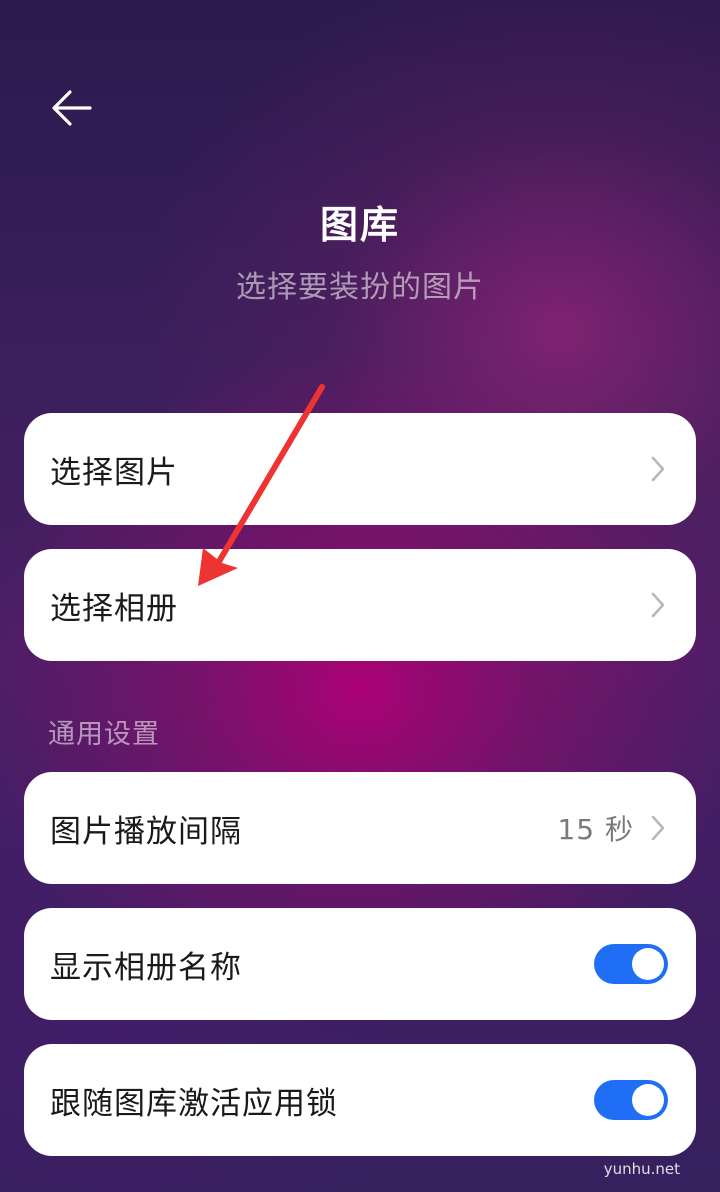  I want to click on app-lock-toggle, so click(631, 1100).